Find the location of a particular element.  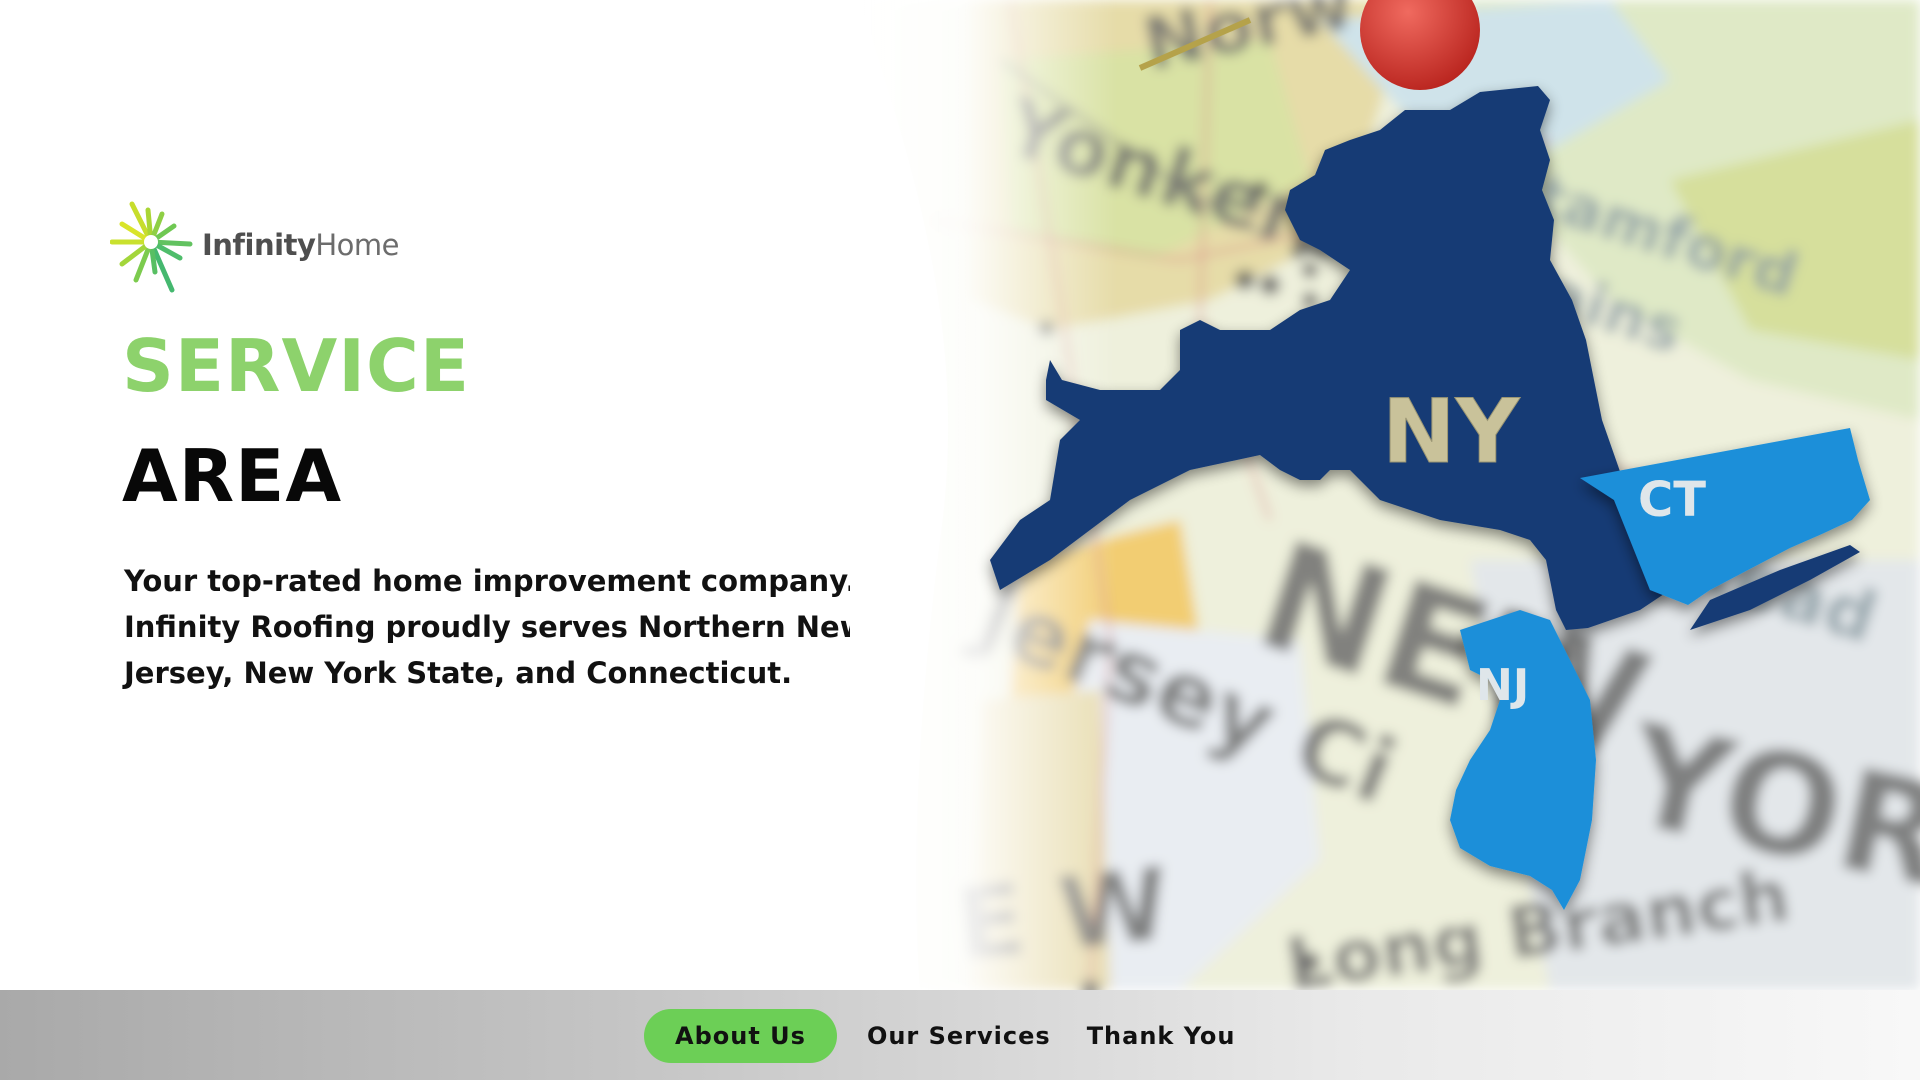

footer-nav: About Us Our Services Thank You is located at coordinates (949, 1036).